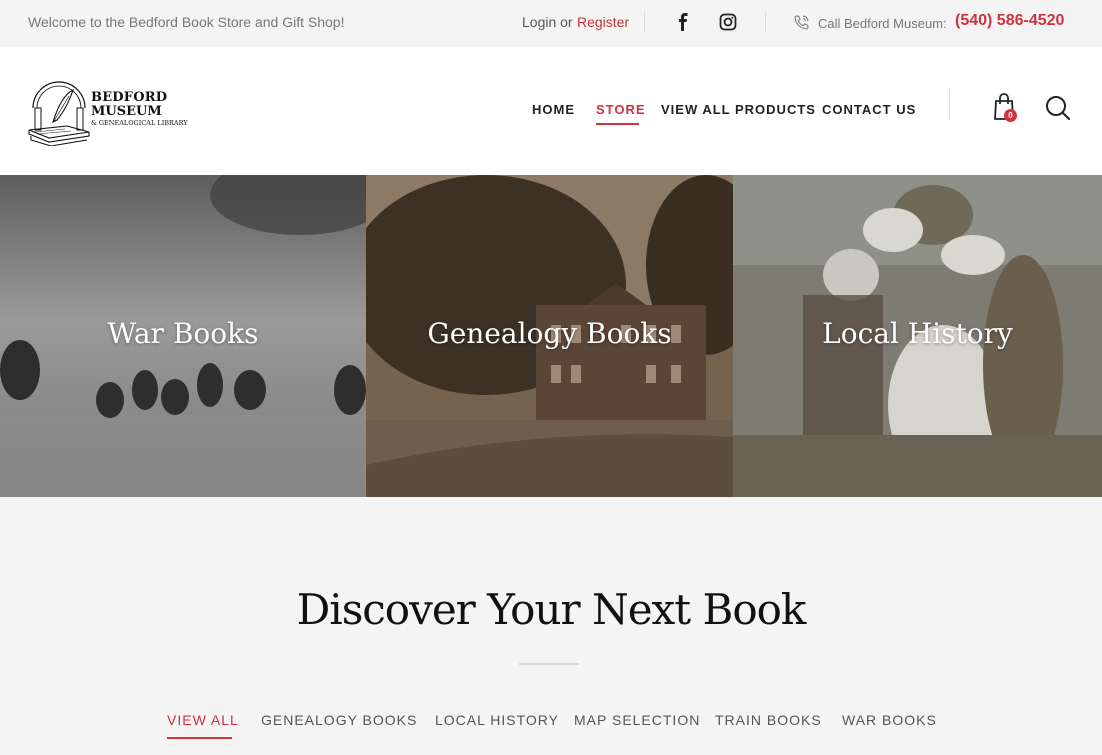  I want to click on category-tile-war-books: War Books, so click(183, 336).